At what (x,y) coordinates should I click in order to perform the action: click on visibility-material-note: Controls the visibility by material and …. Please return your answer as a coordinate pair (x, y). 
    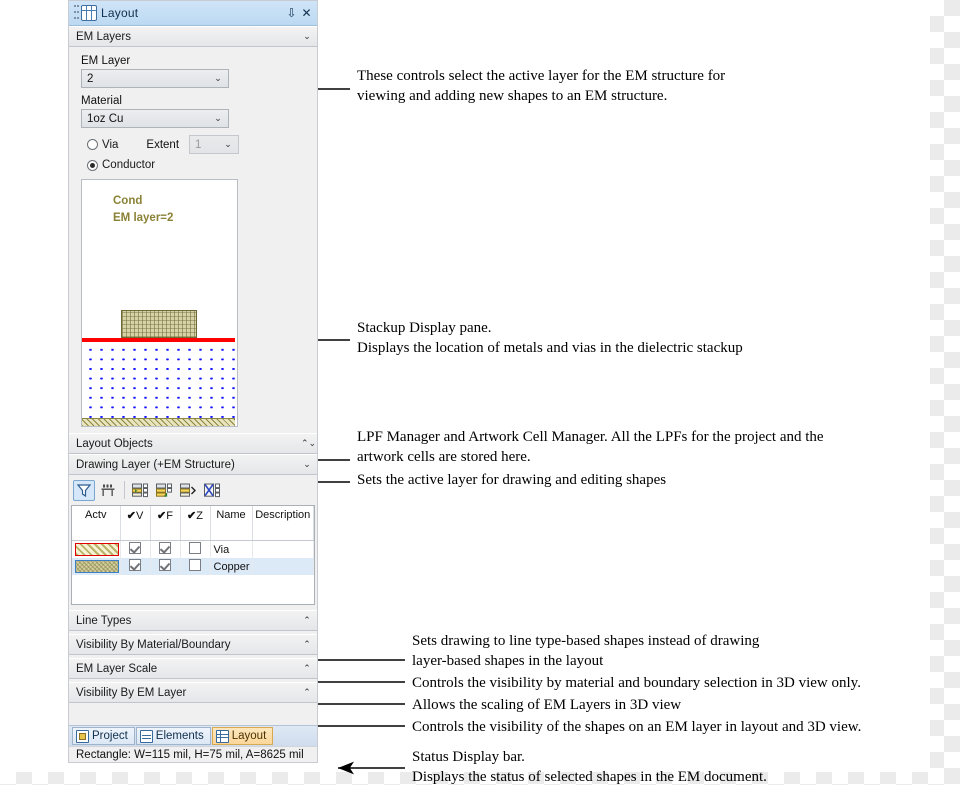
    Looking at the image, I should click on (636, 683).